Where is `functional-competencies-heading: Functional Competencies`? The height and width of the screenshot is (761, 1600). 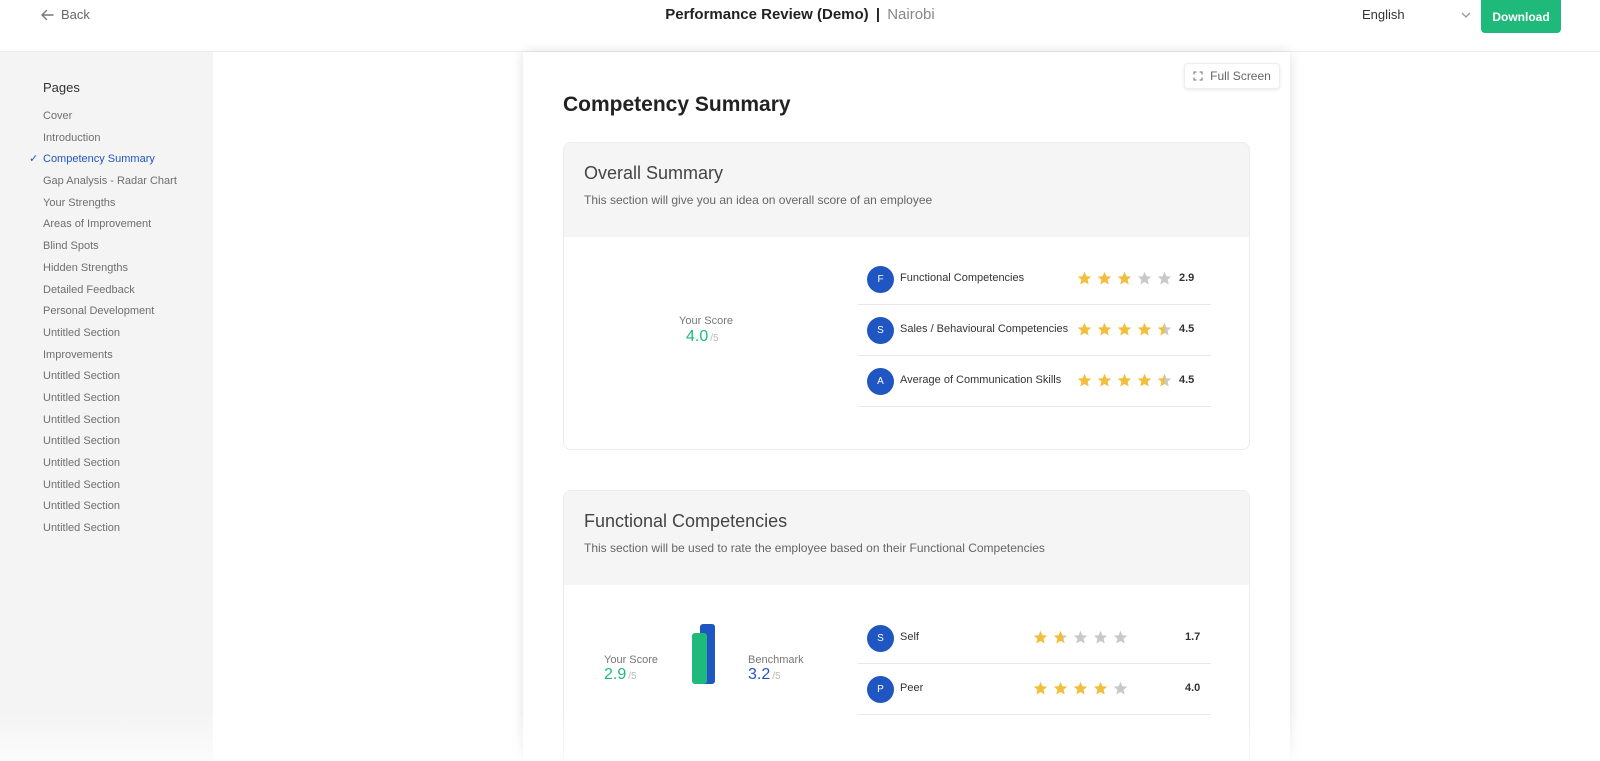
functional-competencies-heading: Functional Competencies is located at coordinates (686, 521).